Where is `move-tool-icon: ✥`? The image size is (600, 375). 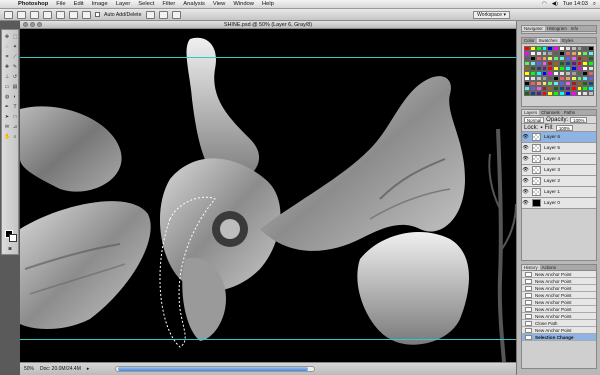
move-tool-icon: ✥ is located at coordinates (7, 37).